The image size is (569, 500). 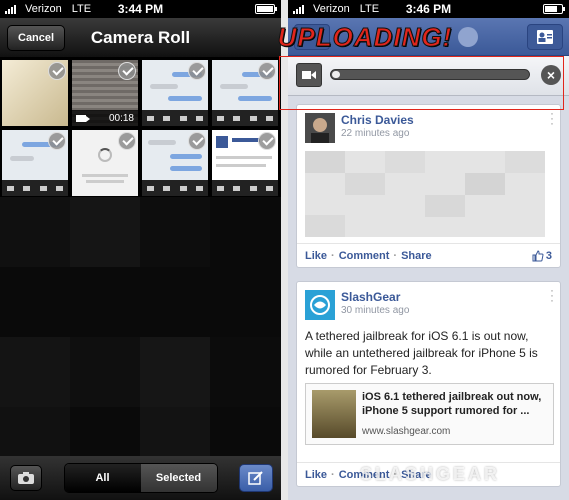 I want to click on link-url: www.slashgear.com, so click(x=406, y=431).